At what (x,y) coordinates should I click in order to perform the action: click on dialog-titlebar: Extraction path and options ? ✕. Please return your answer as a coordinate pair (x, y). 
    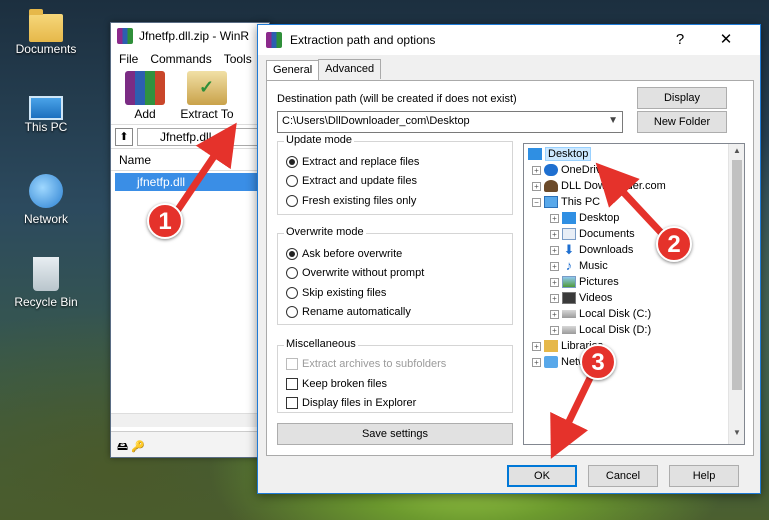
    Looking at the image, I should click on (509, 40).